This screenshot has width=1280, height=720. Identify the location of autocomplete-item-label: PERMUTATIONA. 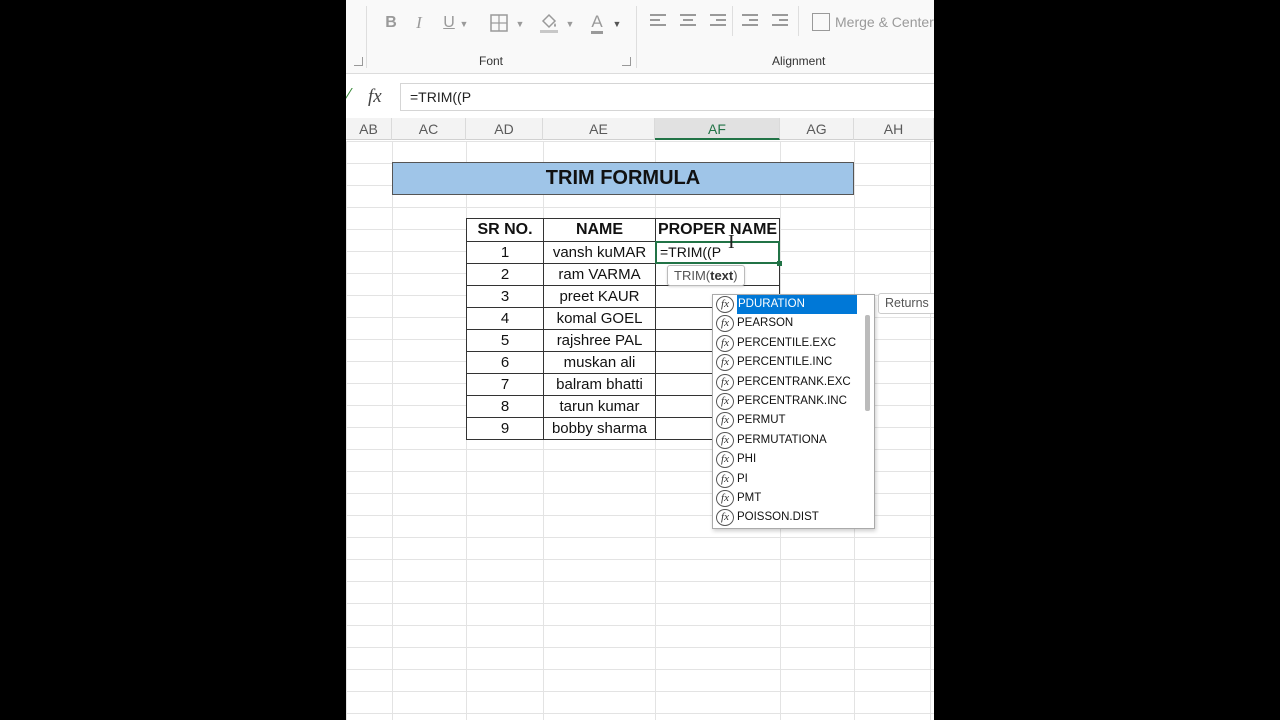
(782, 439).